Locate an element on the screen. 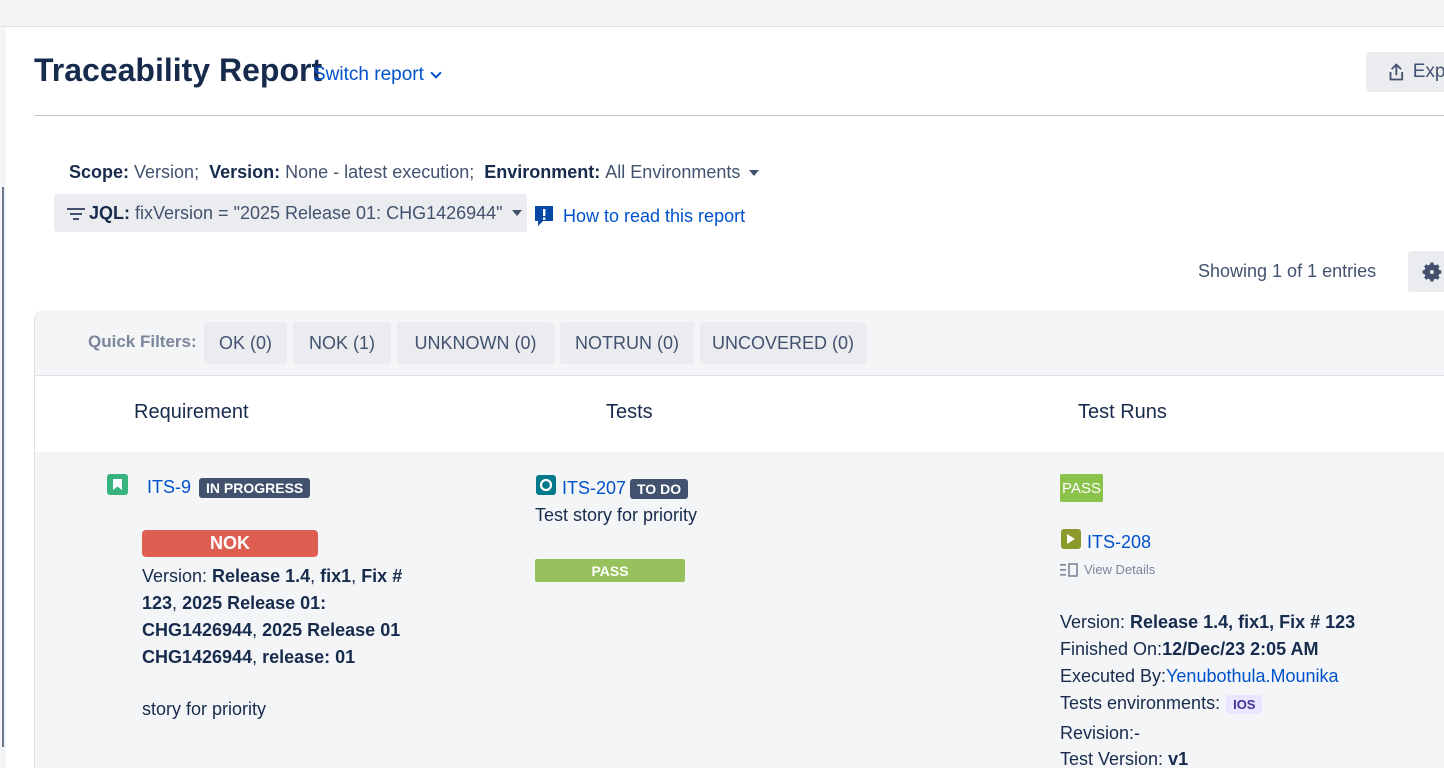 Image resolution: width=1444 pixels, height=768 pixels. how-to-read-link: How to read this report is located at coordinates (639, 216).